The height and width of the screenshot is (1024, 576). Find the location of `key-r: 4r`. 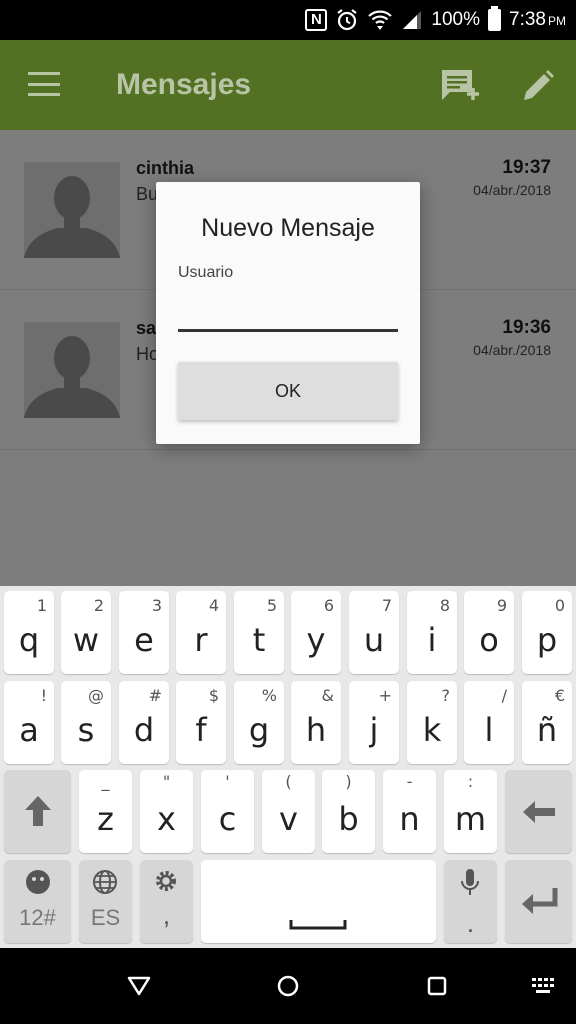

key-r: 4r is located at coordinates (201, 632).